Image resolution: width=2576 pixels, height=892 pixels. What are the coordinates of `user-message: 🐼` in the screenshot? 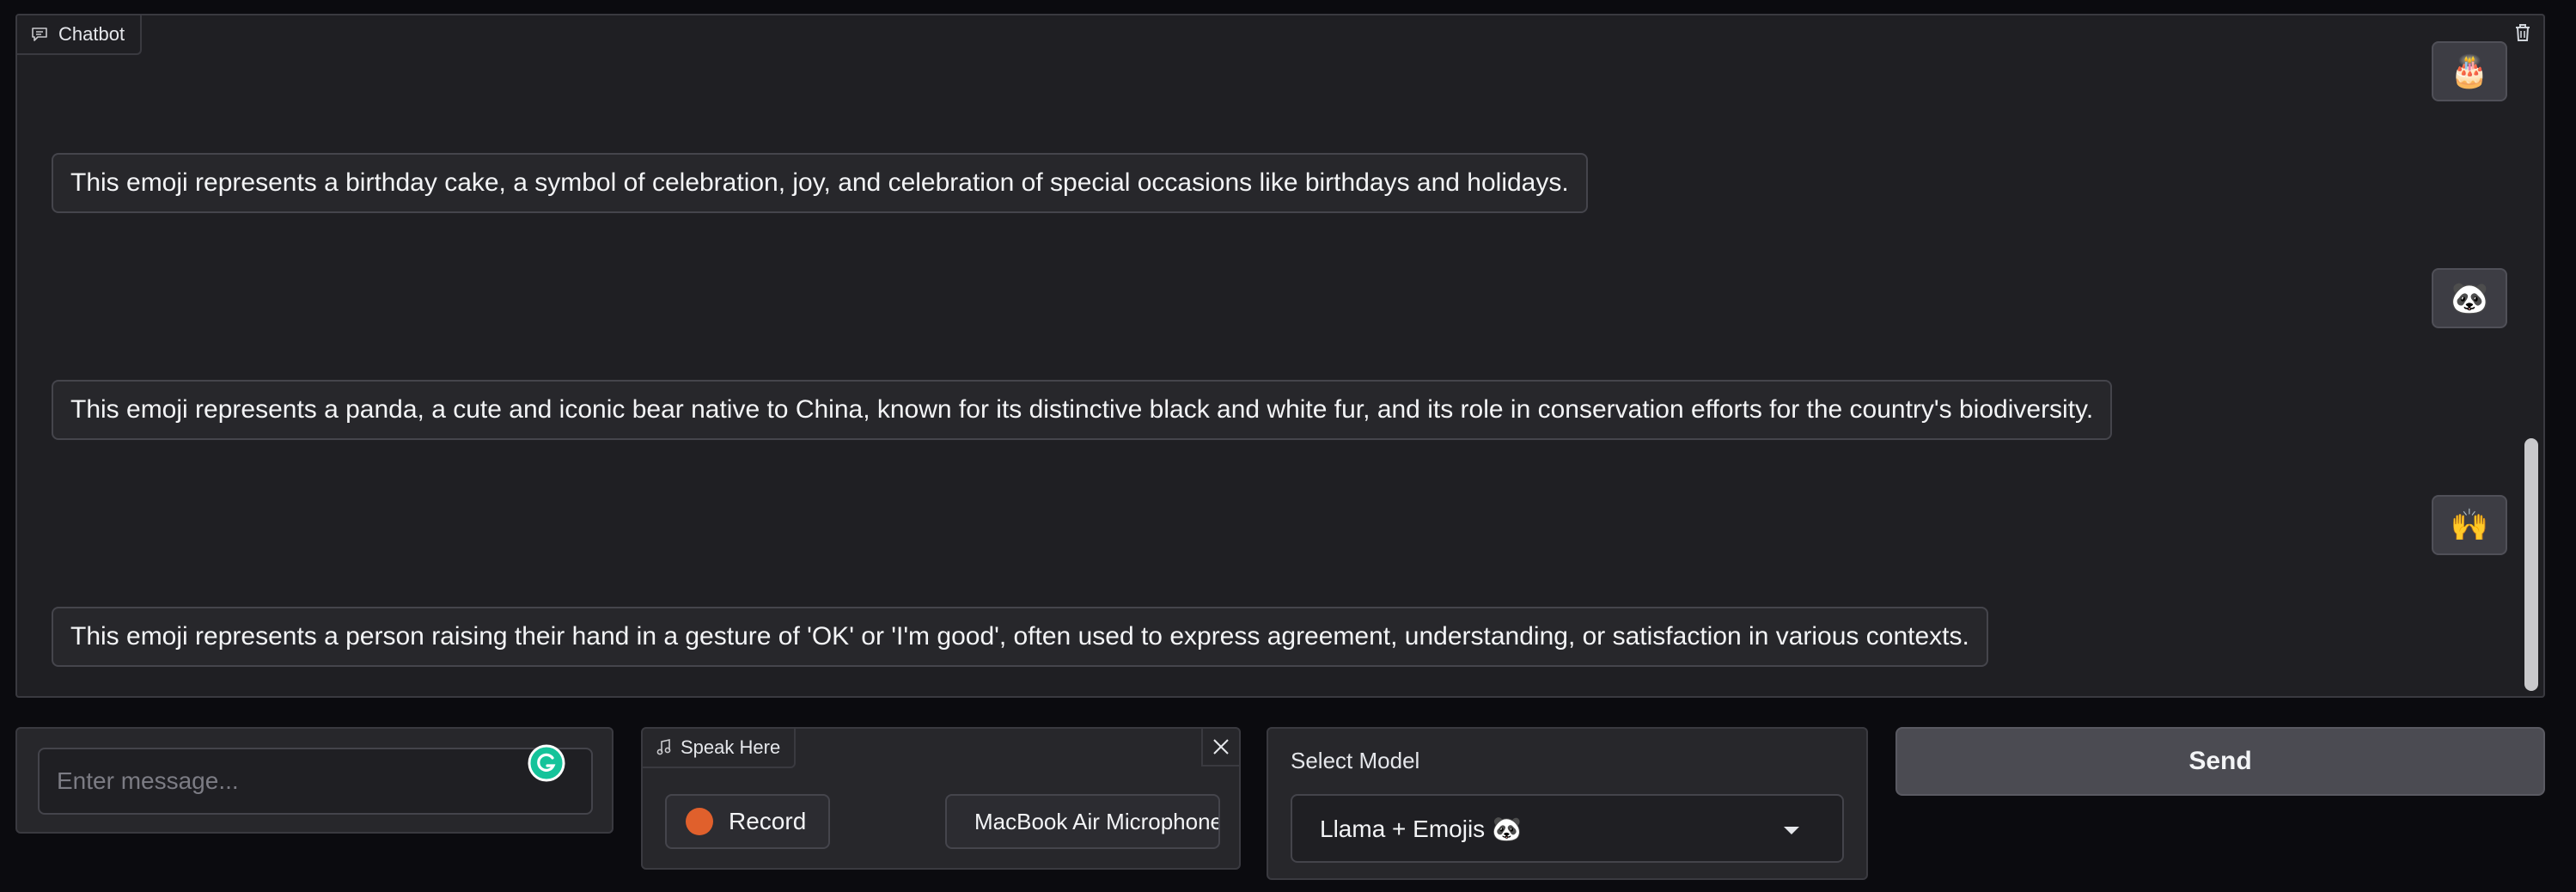 It's located at (2469, 298).